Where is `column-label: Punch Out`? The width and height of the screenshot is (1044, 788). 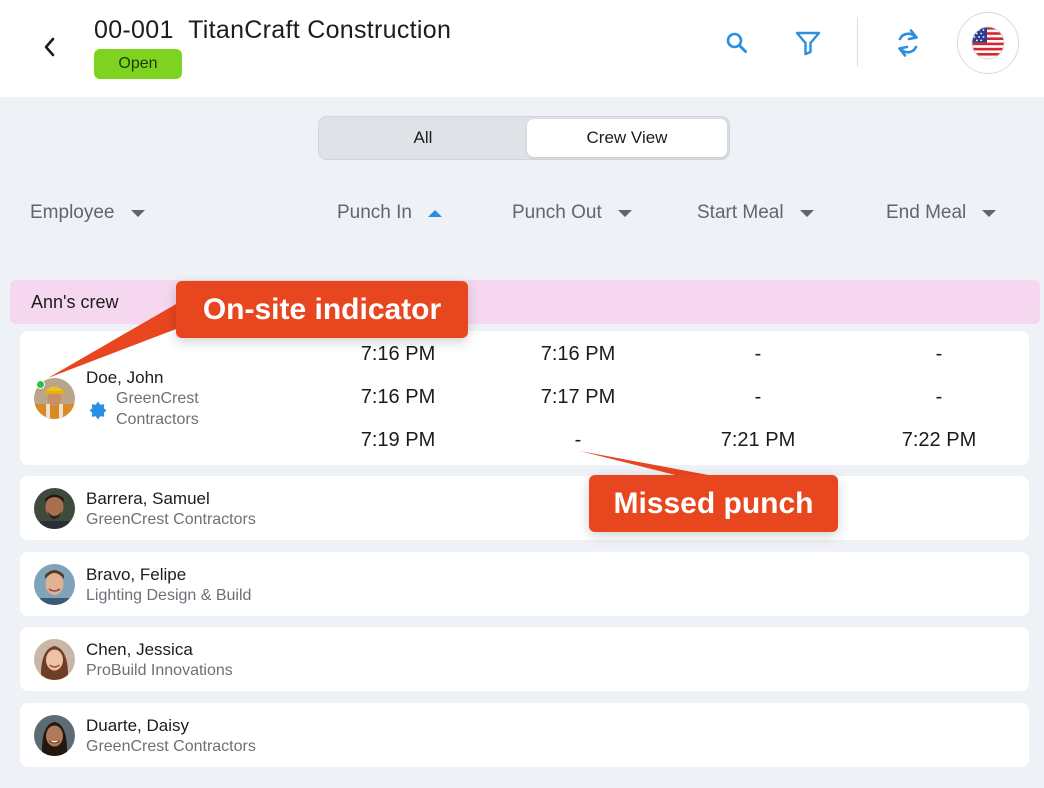 column-label: Punch Out is located at coordinates (557, 212).